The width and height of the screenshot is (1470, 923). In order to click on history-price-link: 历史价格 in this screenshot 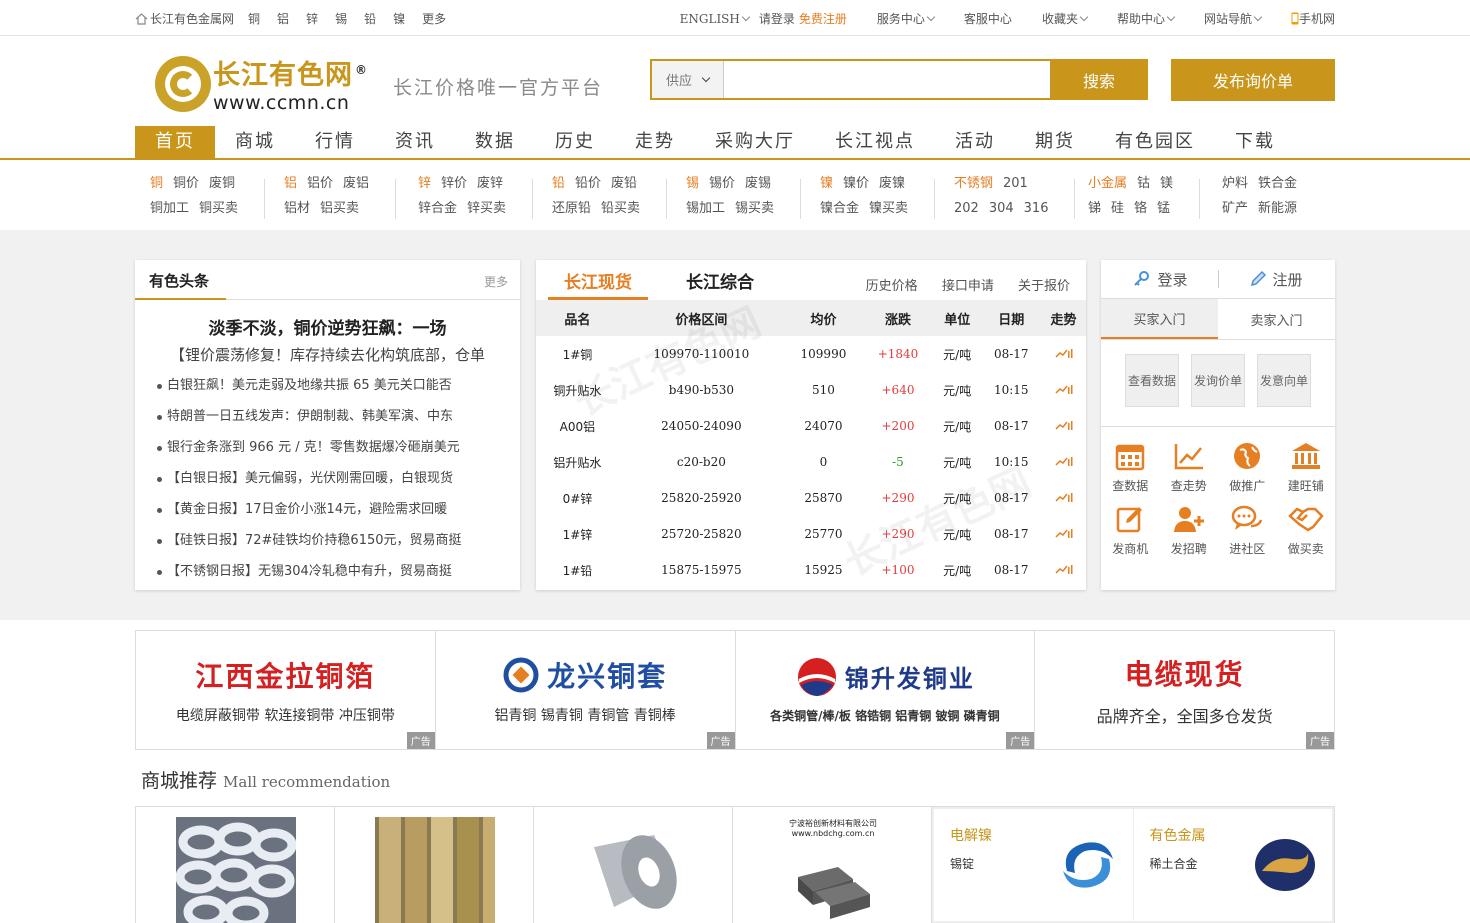, I will do `click(892, 286)`.